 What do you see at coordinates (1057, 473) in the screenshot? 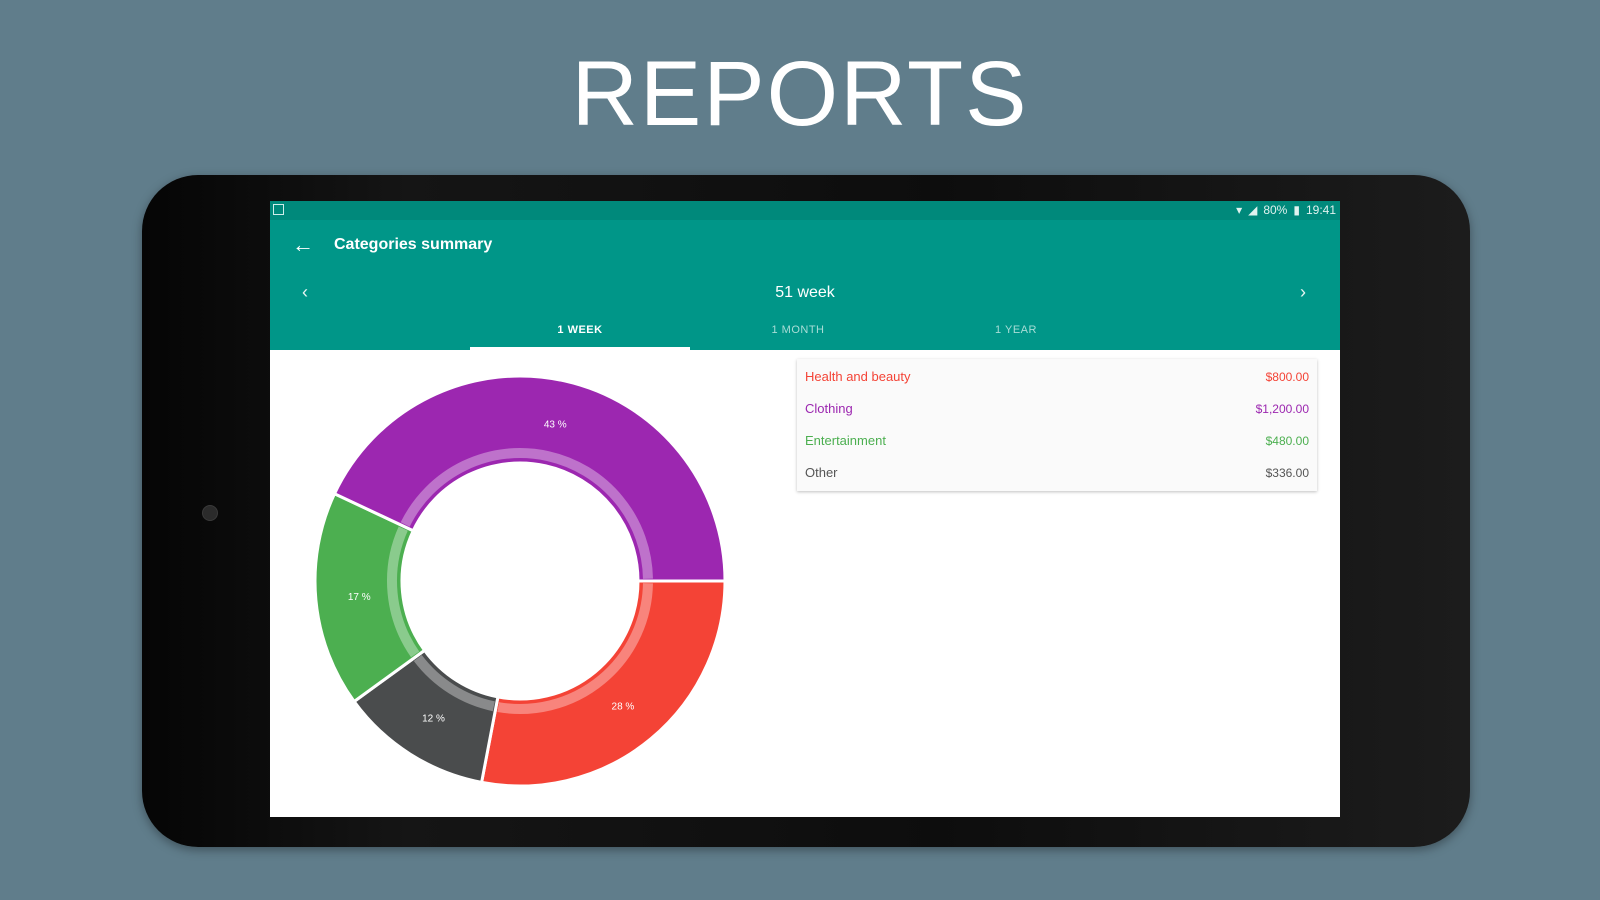
I see `legend-row-other: Other $336.00` at bounding box center [1057, 473].